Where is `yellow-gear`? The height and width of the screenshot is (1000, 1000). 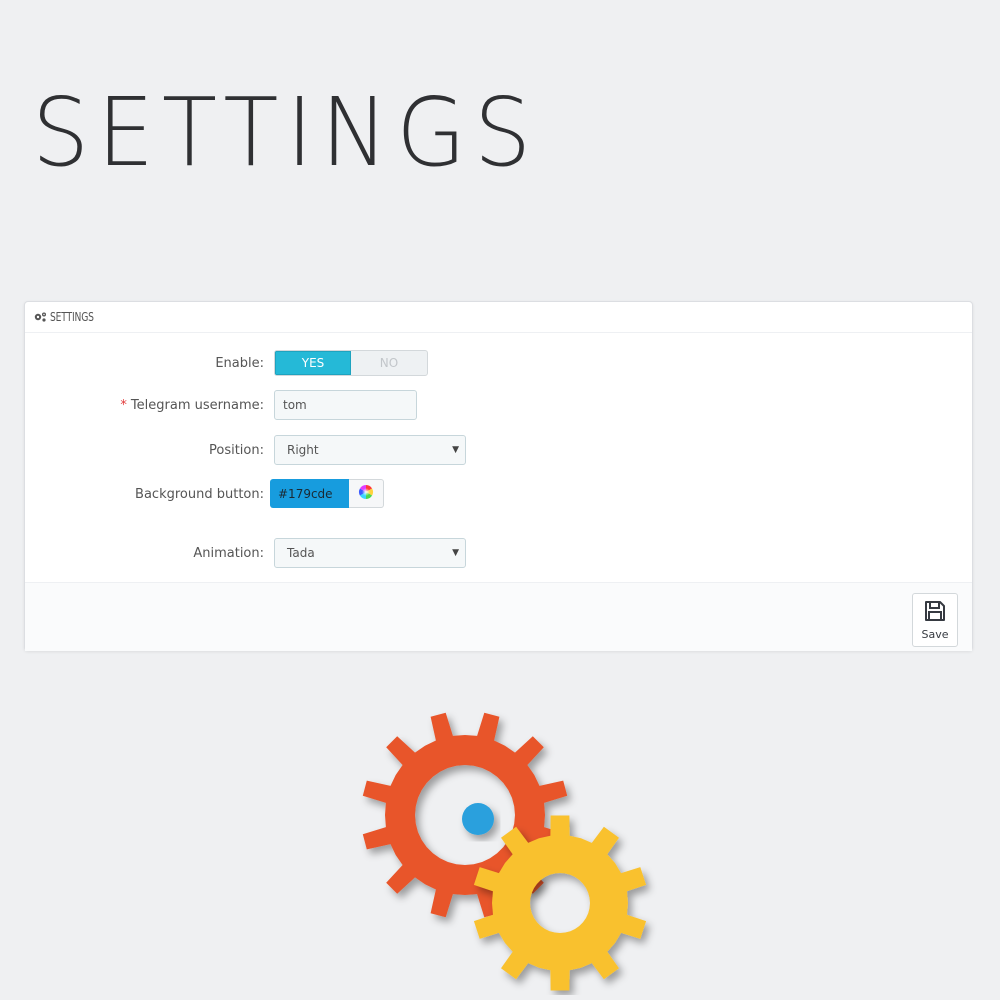 yellow-gear is located at coordinates (560, 903).